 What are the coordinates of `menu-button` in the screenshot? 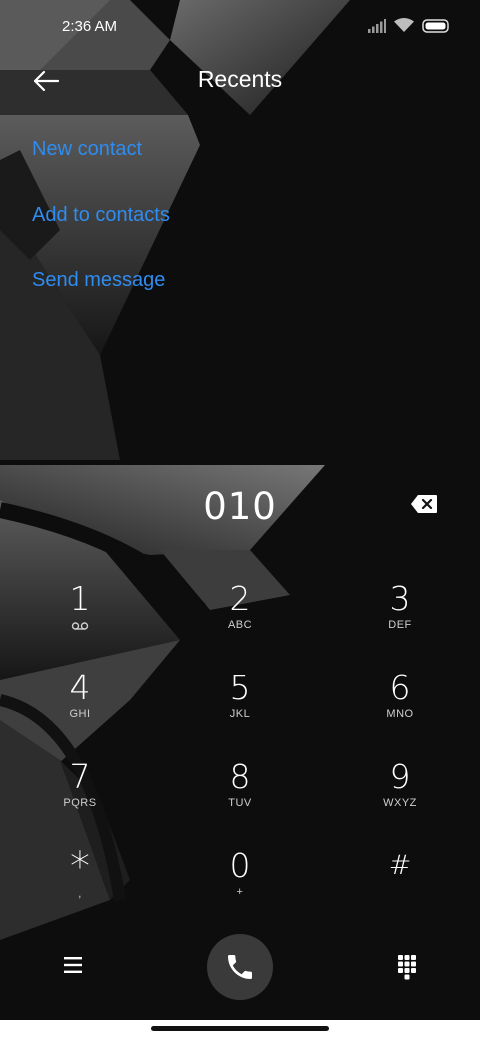 It's located at (73, 965).